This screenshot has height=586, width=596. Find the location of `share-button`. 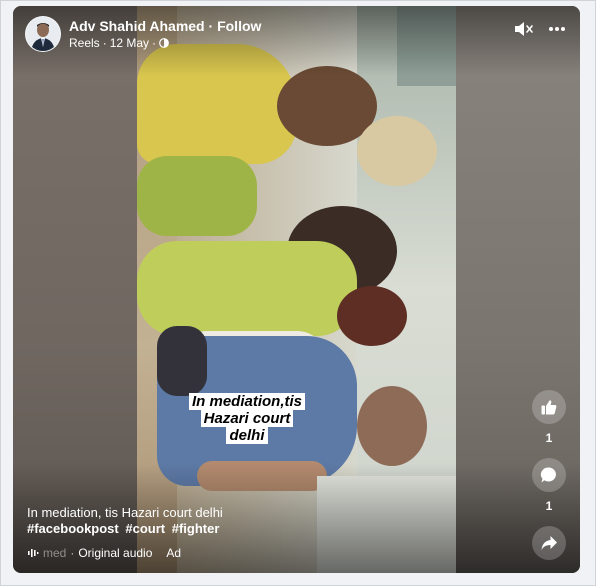

share-button is located at coordinates (549, 543).